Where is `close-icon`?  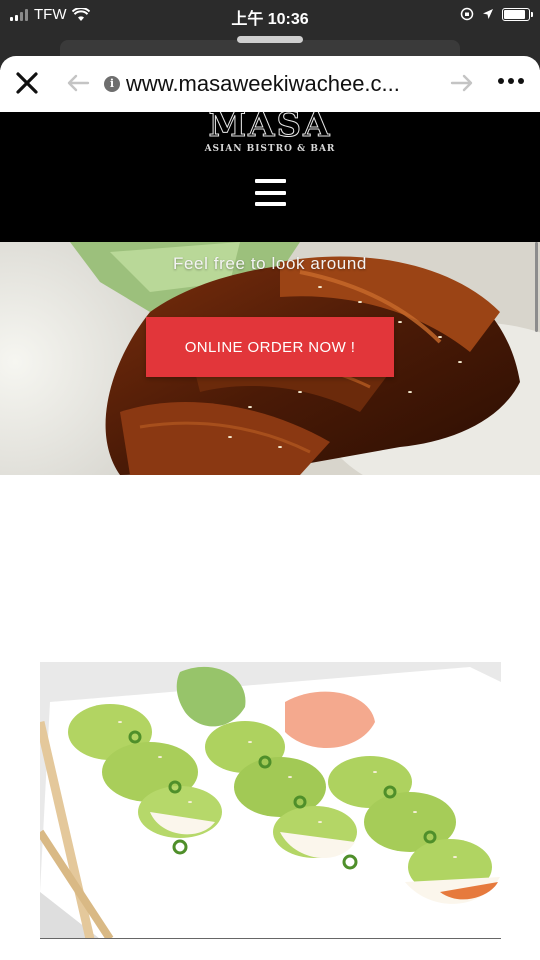 close-icon is located at coordinates (27, 83).